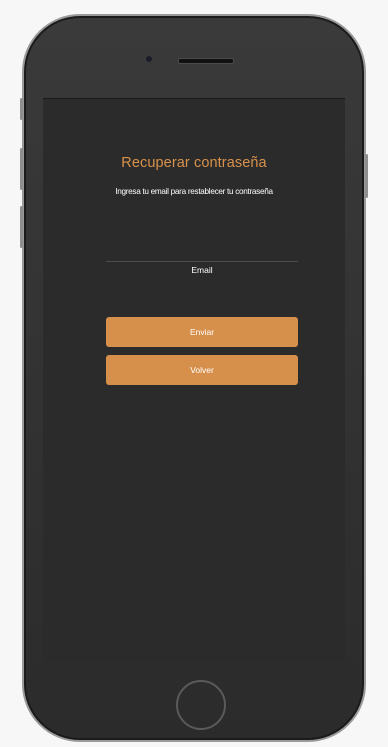 This screenshot has height=747, width=388. I want to click on volume-up-button, so click(21, 169).